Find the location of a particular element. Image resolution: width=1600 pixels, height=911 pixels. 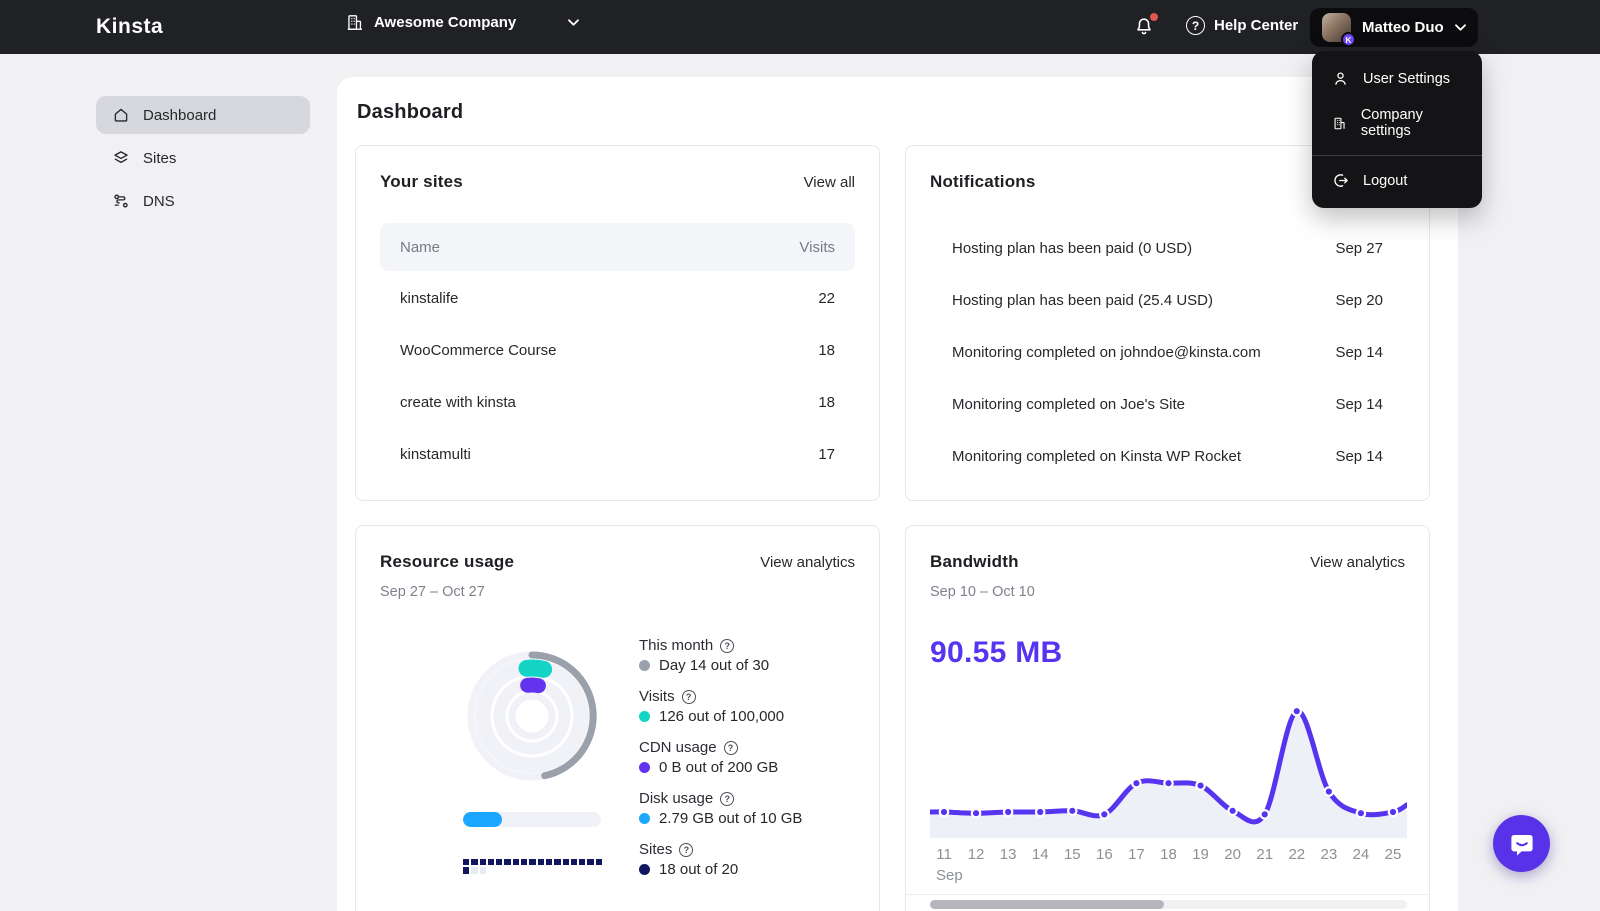

menu-item-logout: Logout is located at coordinates (1397, 180).